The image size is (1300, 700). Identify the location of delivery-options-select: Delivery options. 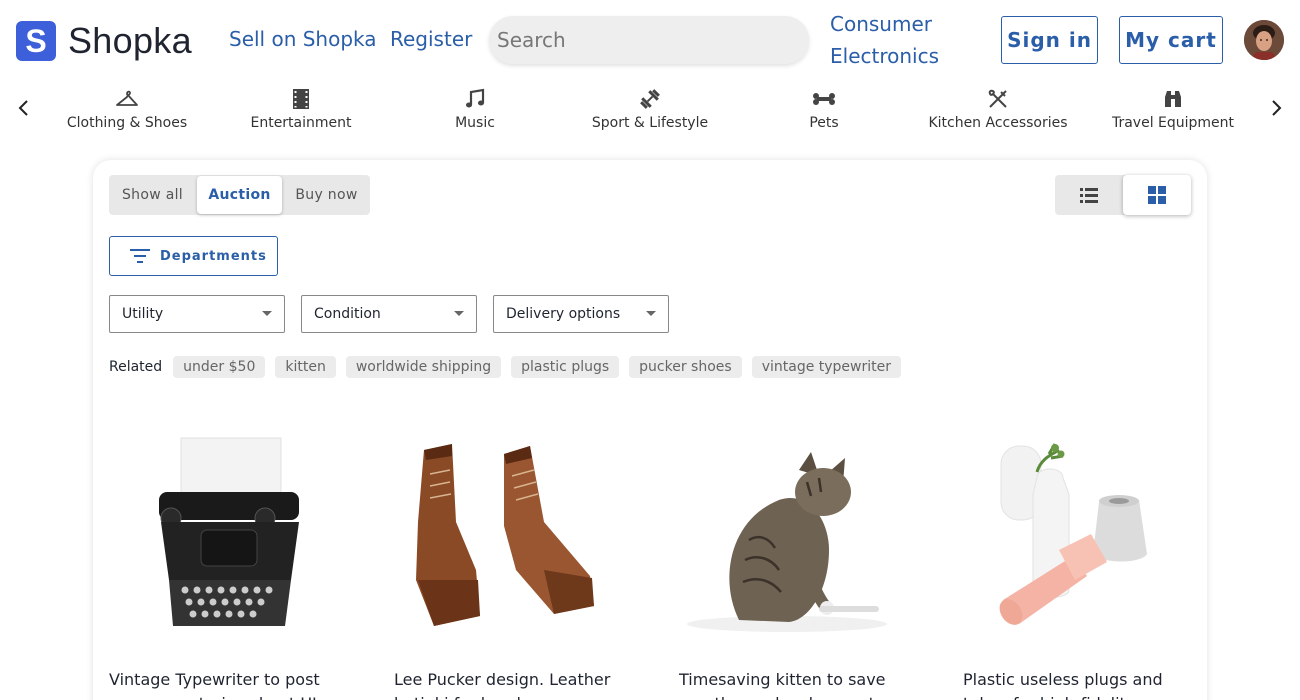
(581, 314).